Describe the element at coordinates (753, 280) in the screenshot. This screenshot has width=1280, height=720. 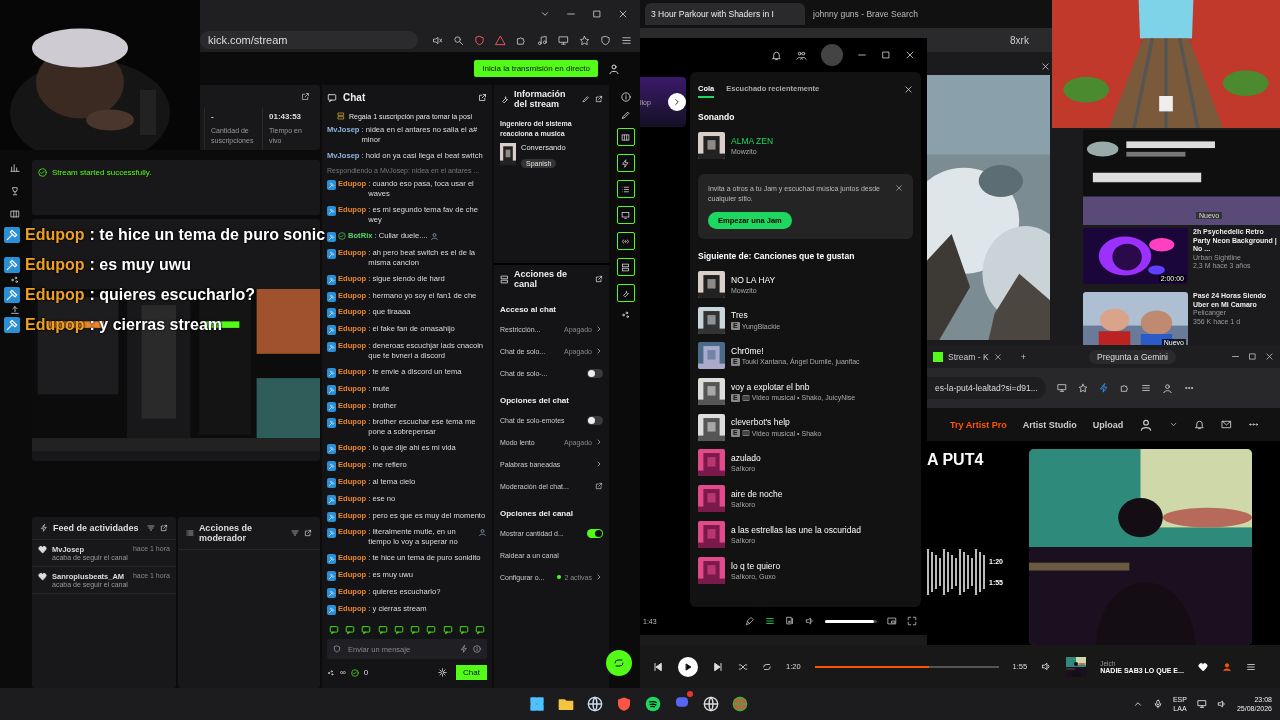
I see `track-title: NO LA HAY` at that location.